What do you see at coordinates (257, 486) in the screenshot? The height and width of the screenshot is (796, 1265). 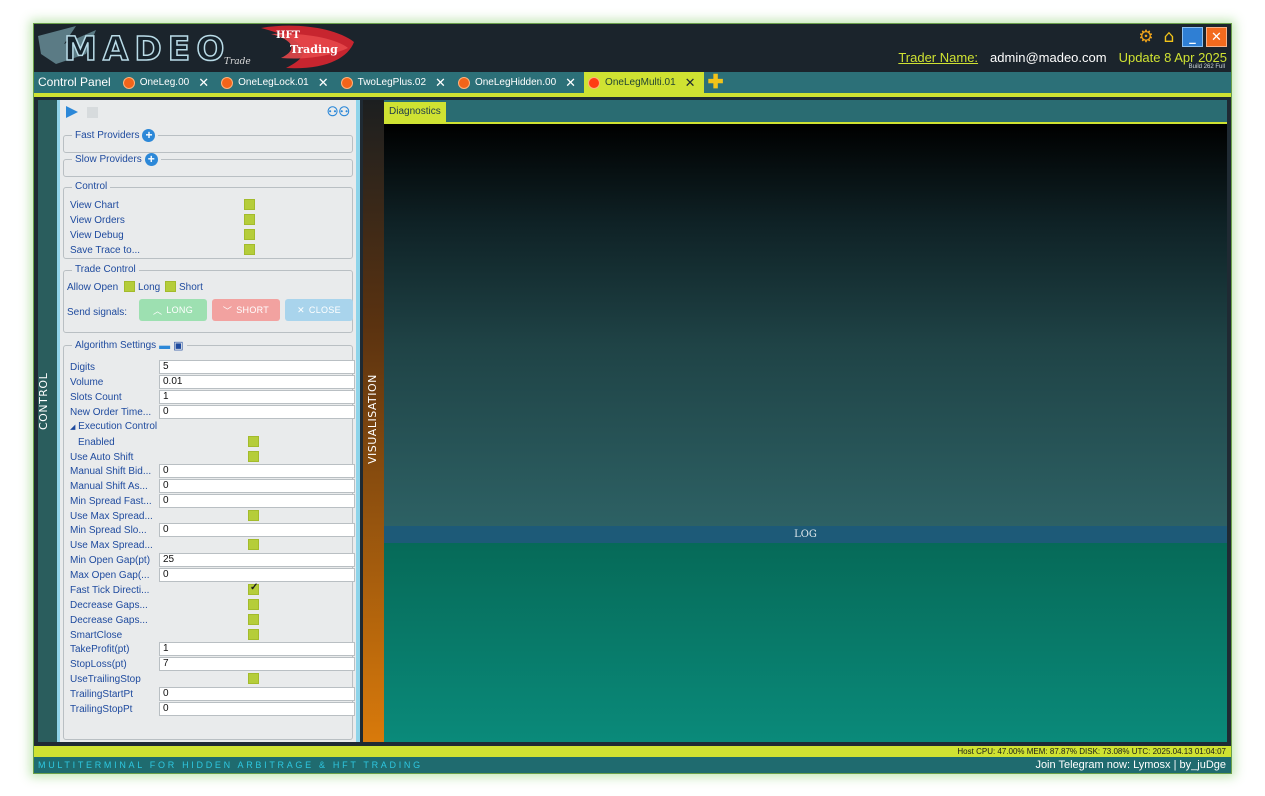 I see `manual-ask-field: 0` at bounding box center [257, 486].